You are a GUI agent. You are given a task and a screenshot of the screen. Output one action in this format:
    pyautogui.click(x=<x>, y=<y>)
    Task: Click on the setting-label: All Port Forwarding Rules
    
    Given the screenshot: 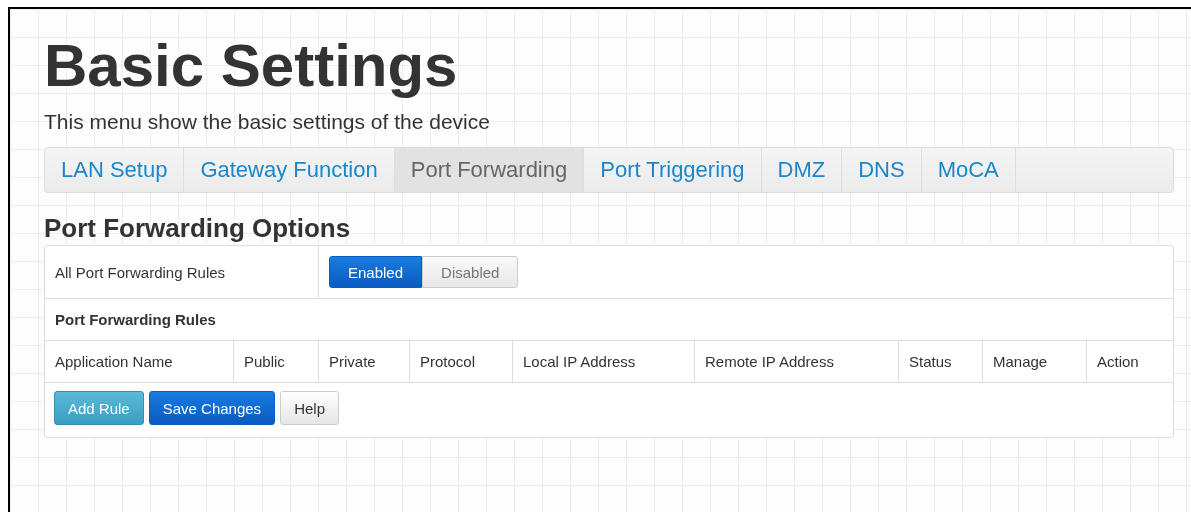 What is the action you would take?
    pyautogui.click(x=182, y=272)
    